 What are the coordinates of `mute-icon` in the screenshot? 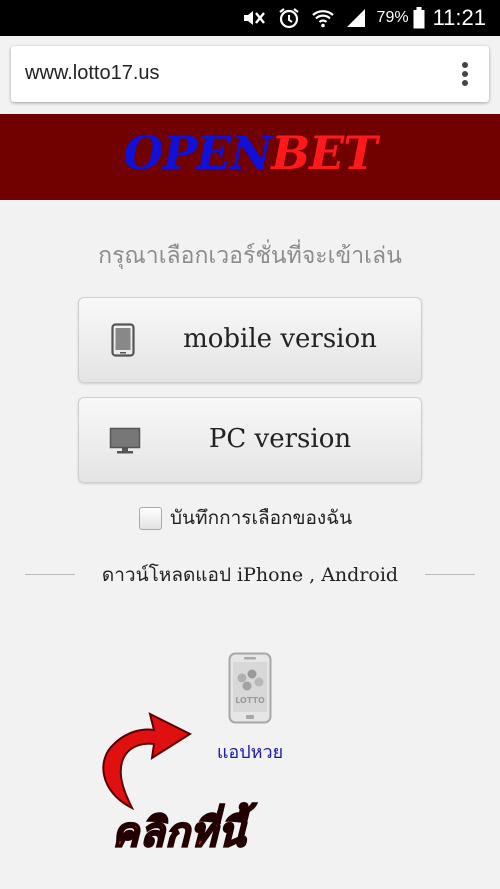 It's located at (254, 18).